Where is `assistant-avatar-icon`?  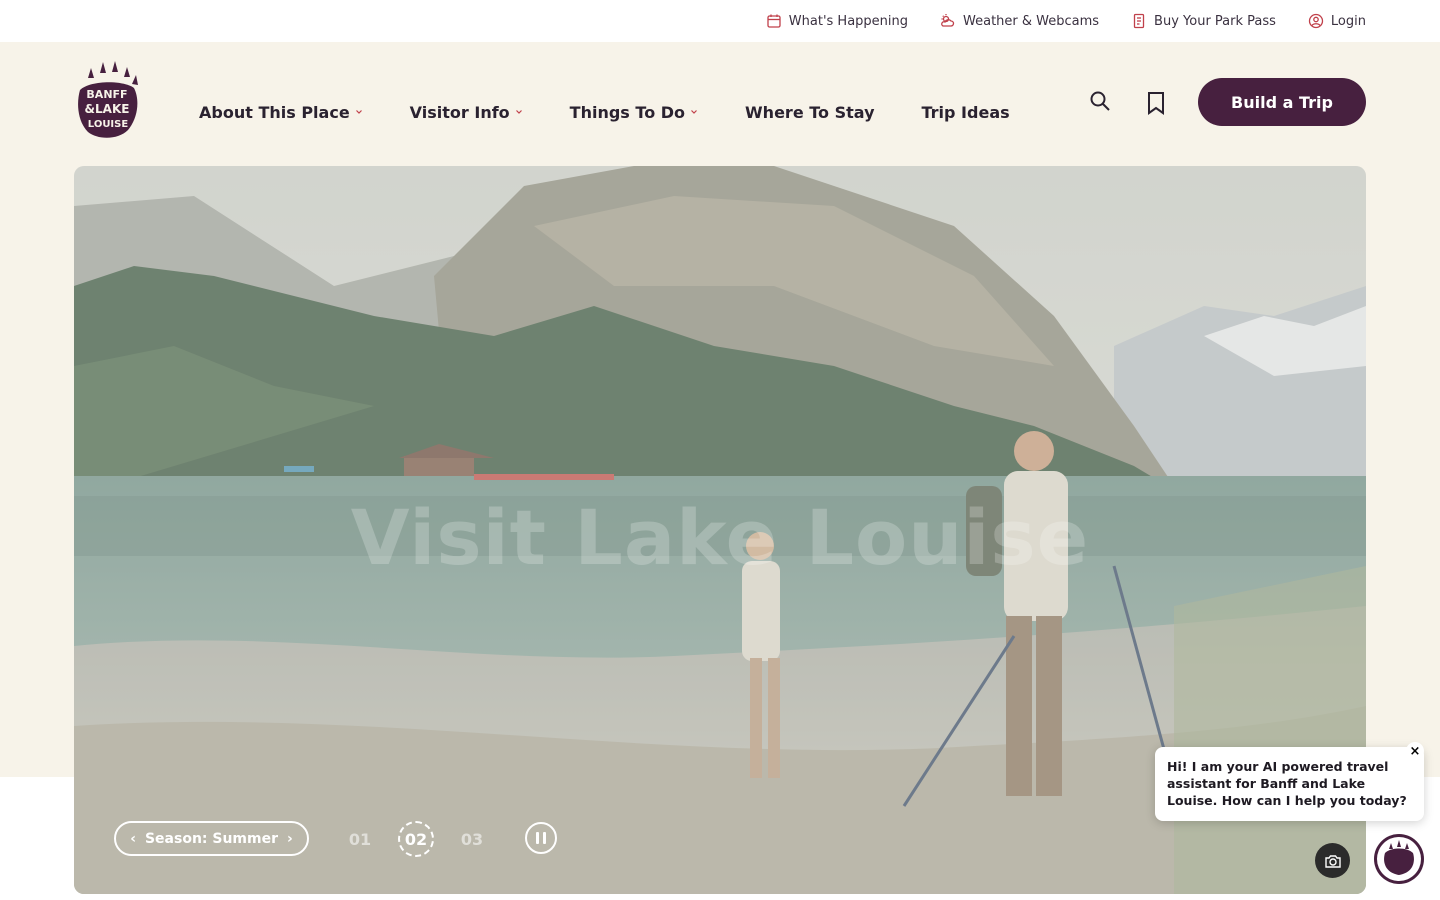 assistant-avatar-icon is located at coordinates (1399, 859).